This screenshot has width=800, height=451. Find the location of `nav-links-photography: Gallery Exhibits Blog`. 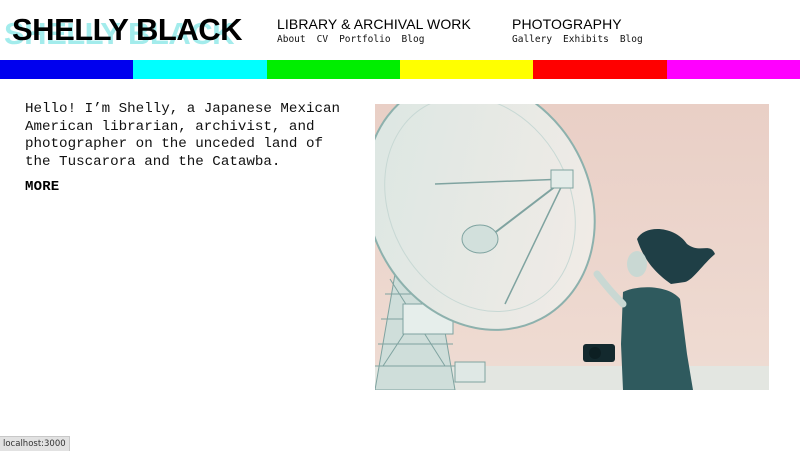

nav-links-photography: Gallery Exhibits Blog is located at coordinates (577, 40).